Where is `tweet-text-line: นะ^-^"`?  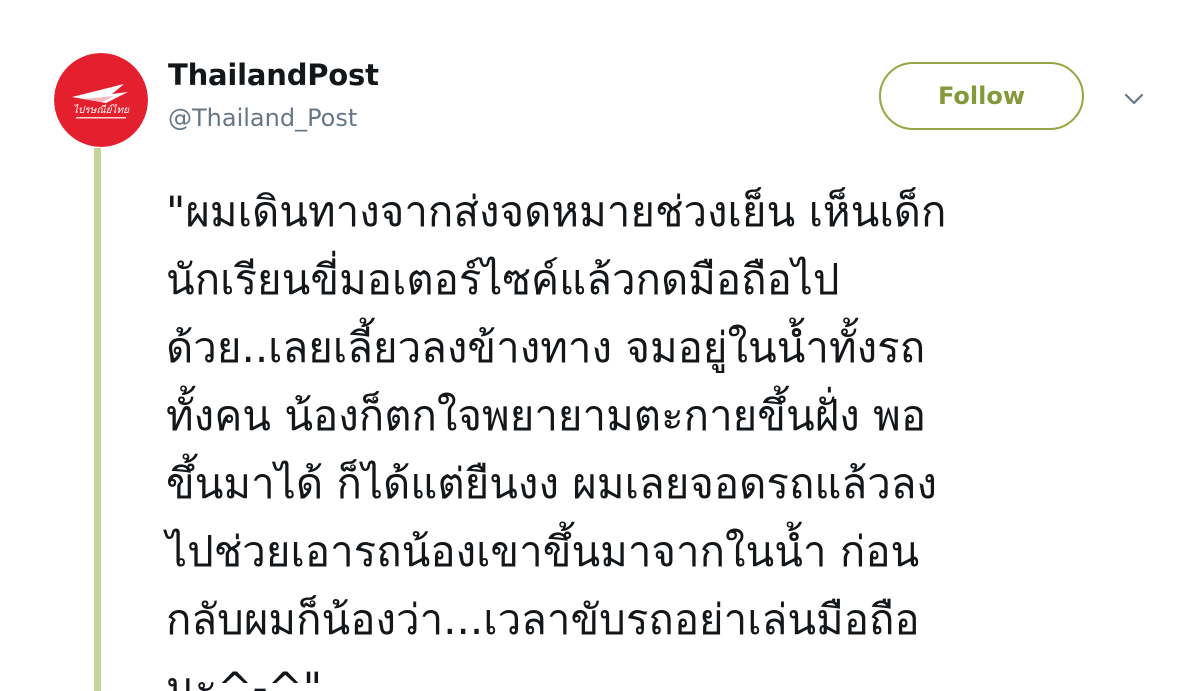 tweet-text-line: นะ^-^" is located at coordinates (244, 677).